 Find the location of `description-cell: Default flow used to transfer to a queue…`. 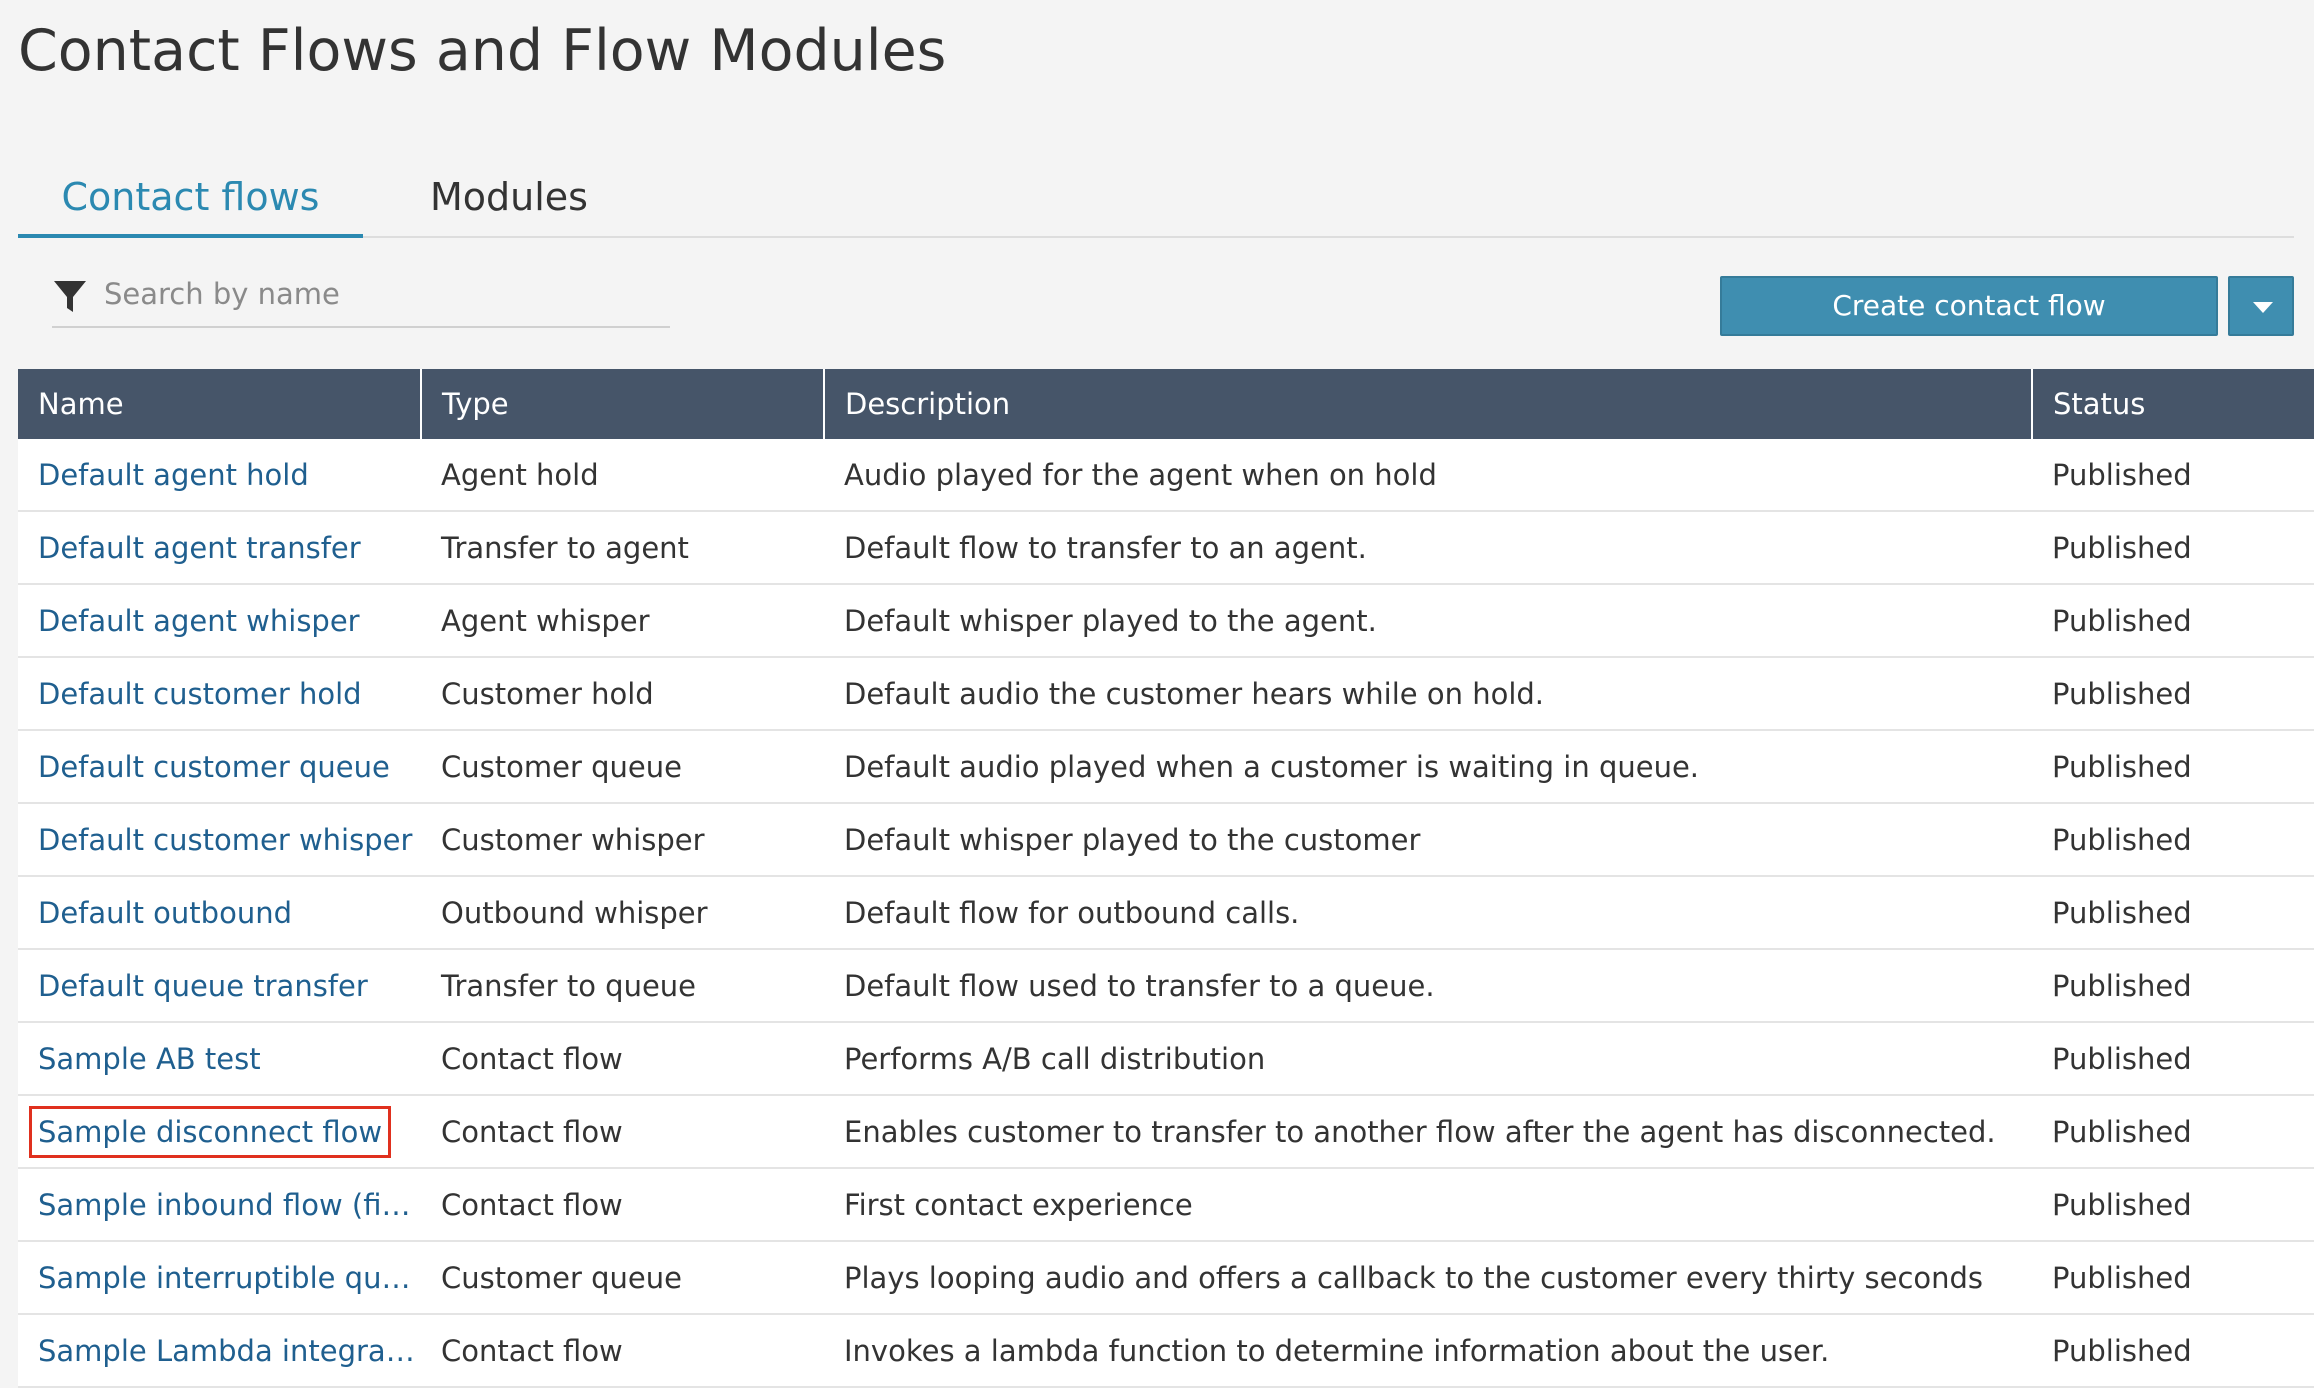

description-cell: Default flow used to transfer to a queue… is located at coordinates (1428, 986).